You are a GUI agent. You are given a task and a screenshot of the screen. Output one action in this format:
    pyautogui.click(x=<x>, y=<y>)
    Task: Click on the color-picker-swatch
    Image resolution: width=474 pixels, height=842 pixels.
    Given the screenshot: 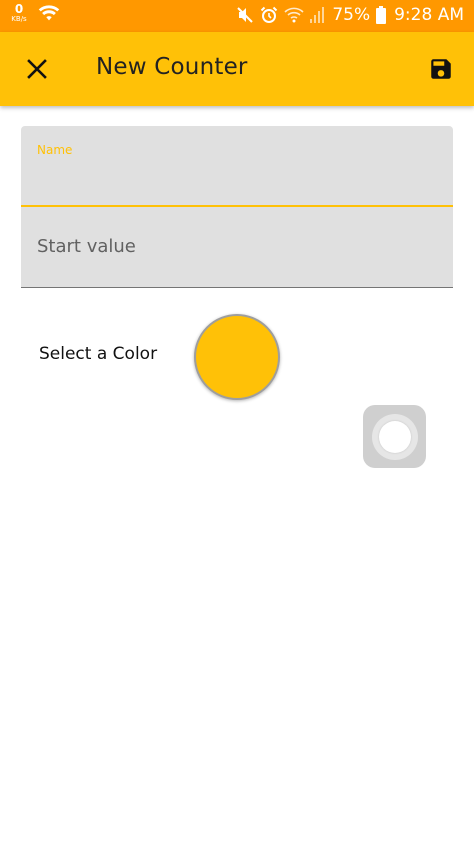 What is the action you would take?
    pyautogui.click(x=237, y=357)
    